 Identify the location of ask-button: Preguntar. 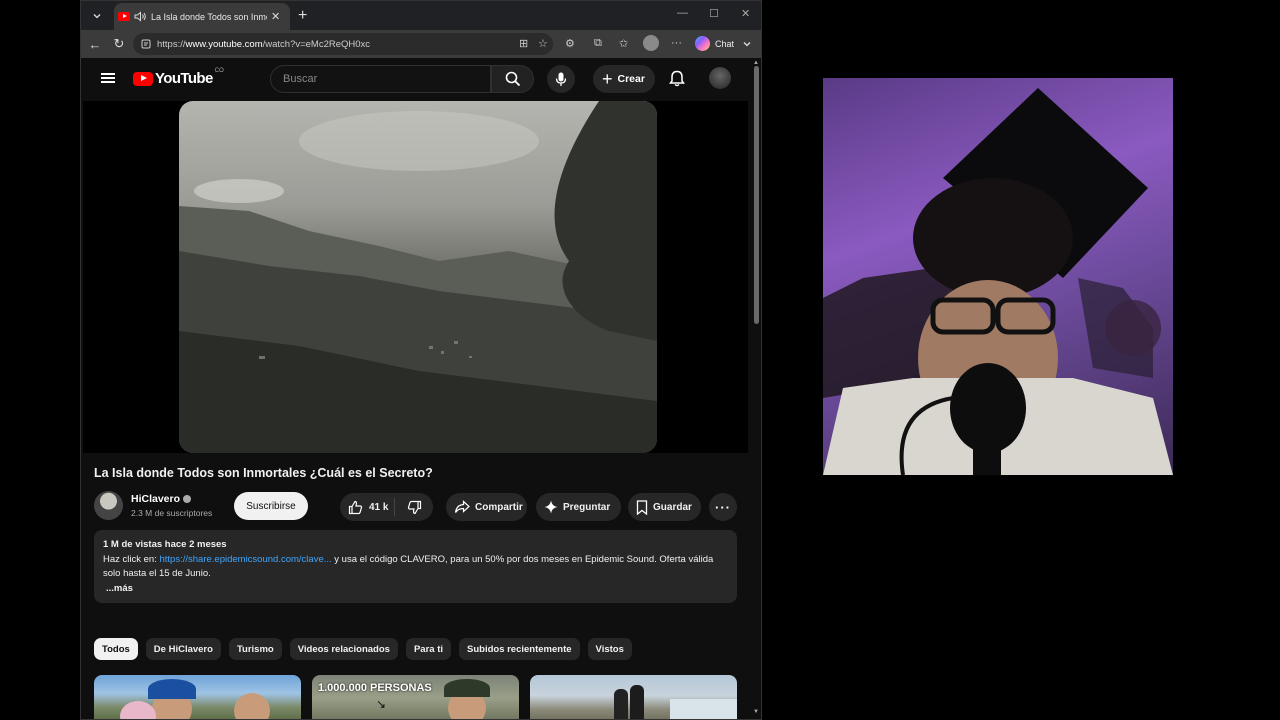
(578, 507).